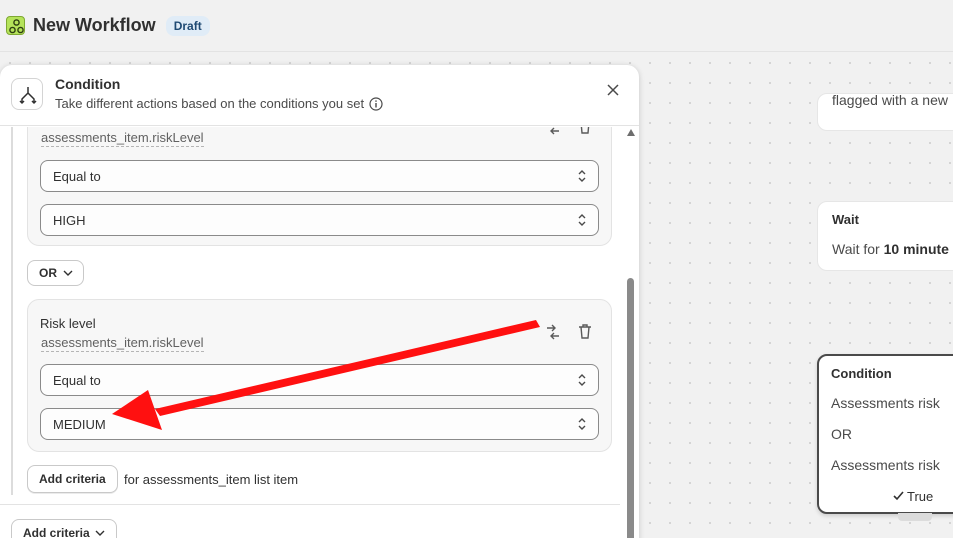 The image size is (953, 538). I want to click on add-criteria-button: Add criteria, so click(72, 479).